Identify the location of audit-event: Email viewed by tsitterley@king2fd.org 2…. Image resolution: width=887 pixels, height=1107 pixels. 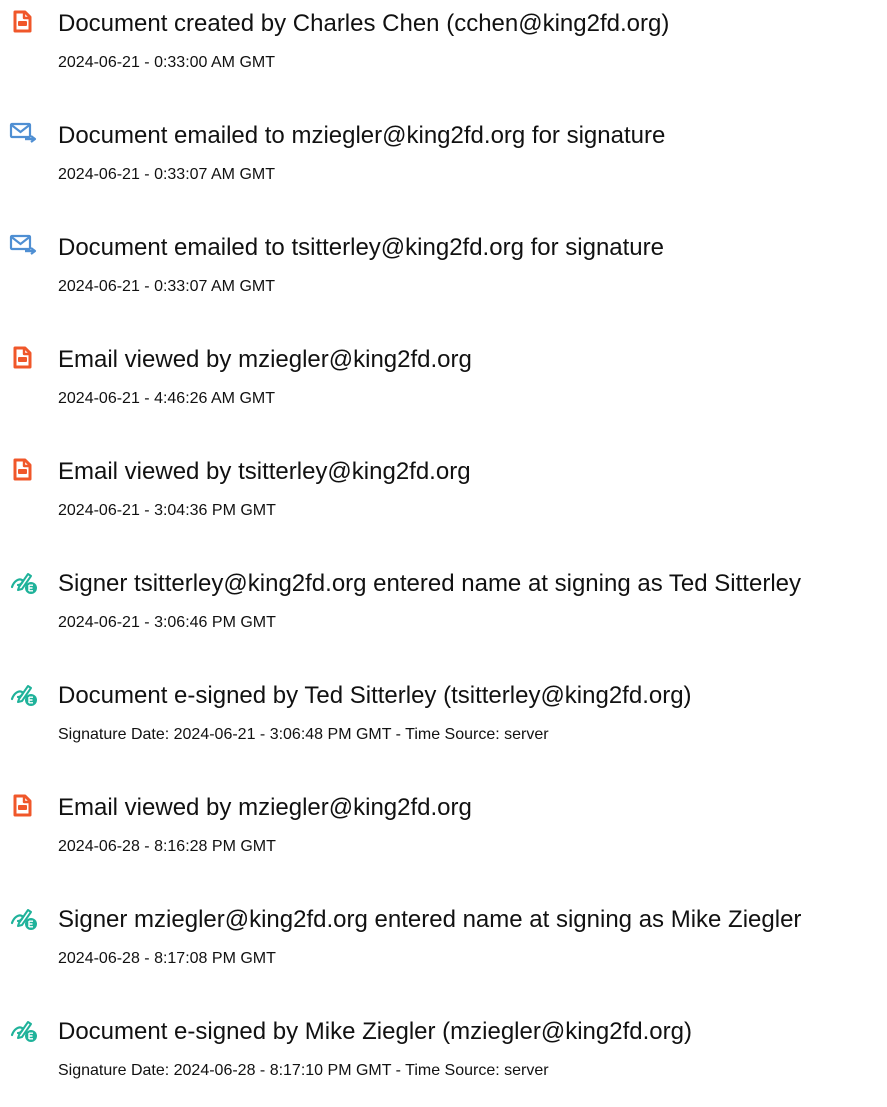
(443, 493).